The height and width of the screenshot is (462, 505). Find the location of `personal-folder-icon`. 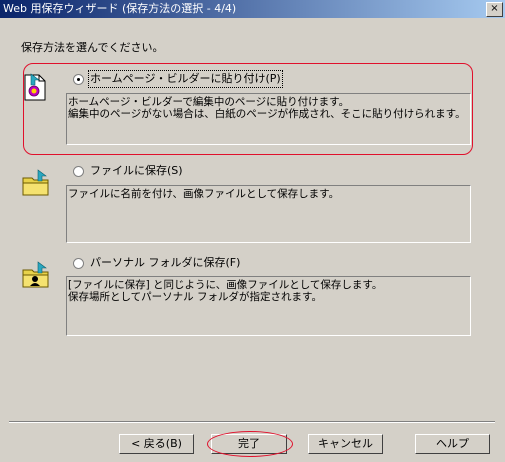

personal-folder-icon is located at coordinates (36, 275).